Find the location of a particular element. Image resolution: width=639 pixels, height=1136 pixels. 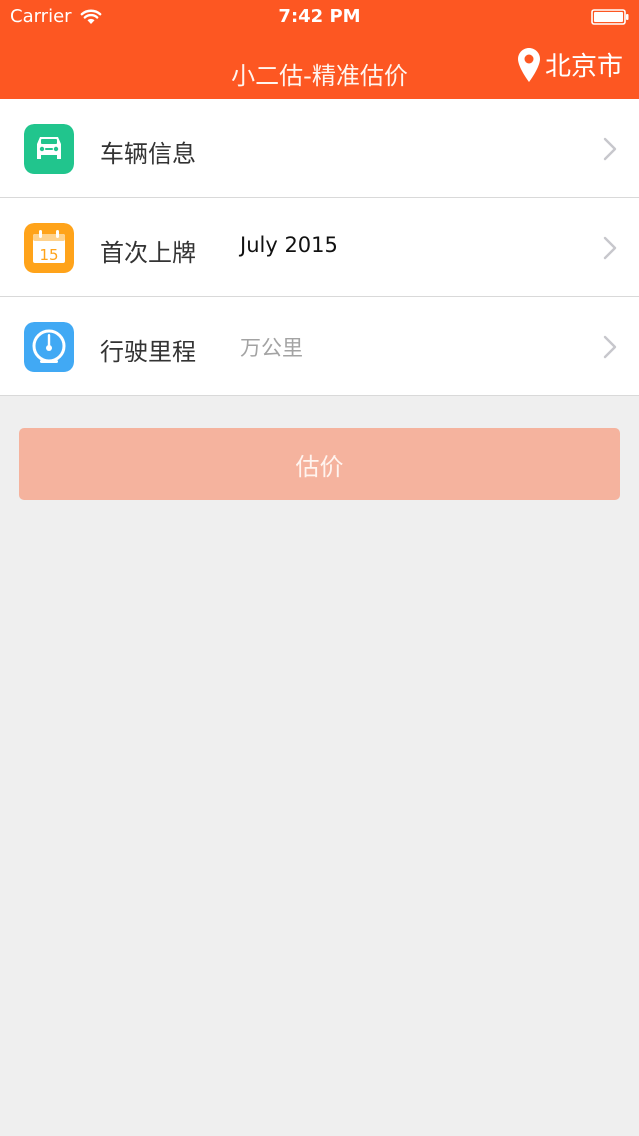

mileage-row: 行驶里程 万公里 is located at coordinates (319, 346).